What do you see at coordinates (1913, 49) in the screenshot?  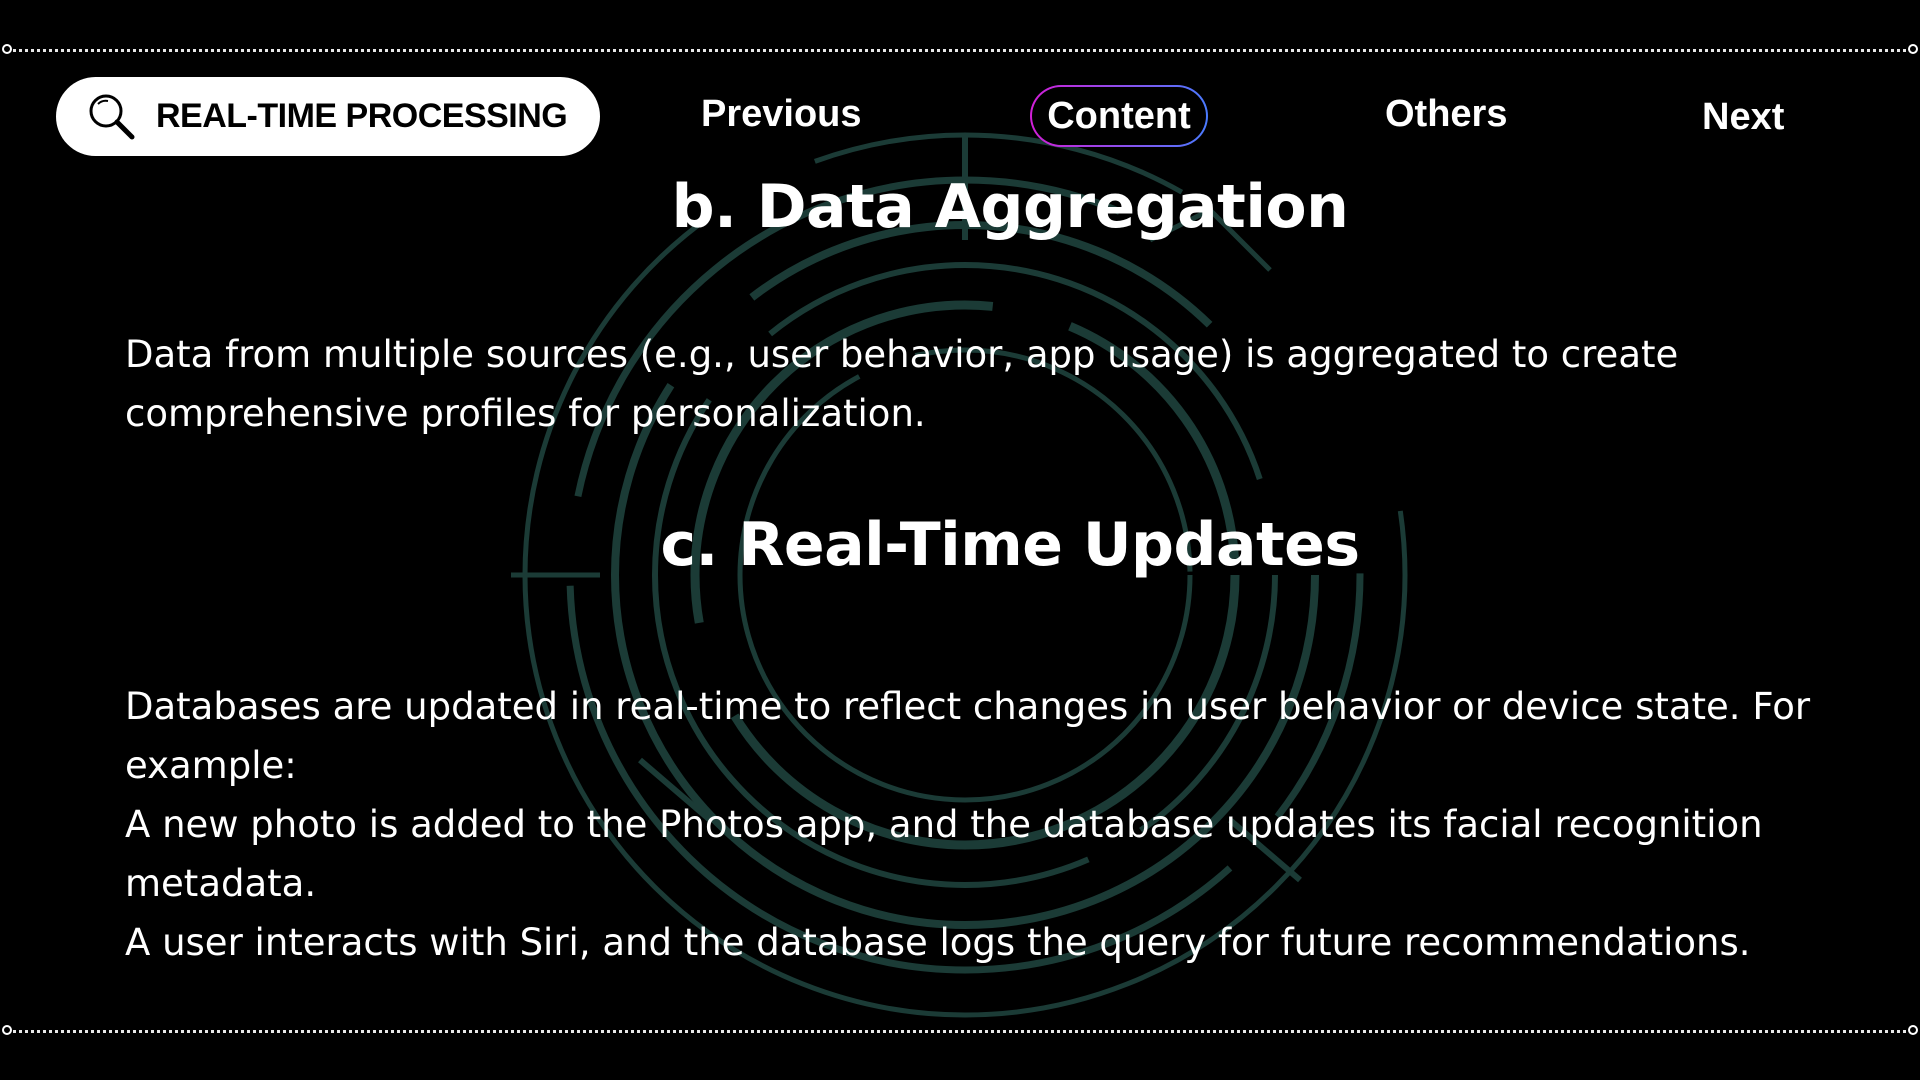 I see `top-right-dot` at bounding box center [1913, 49].